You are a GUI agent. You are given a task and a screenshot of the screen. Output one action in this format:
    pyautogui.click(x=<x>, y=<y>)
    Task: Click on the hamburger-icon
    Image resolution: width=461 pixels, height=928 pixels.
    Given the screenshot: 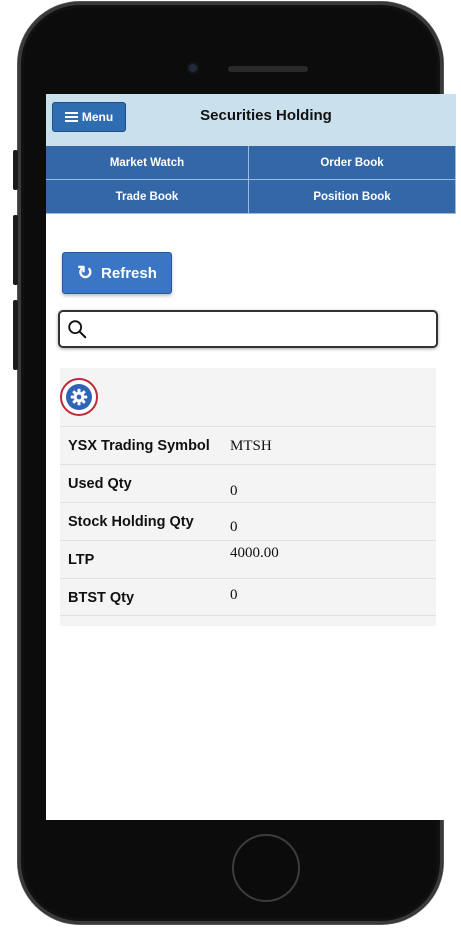 What is the action you would take?
    pyautogui.click(x=71, y=117)
    